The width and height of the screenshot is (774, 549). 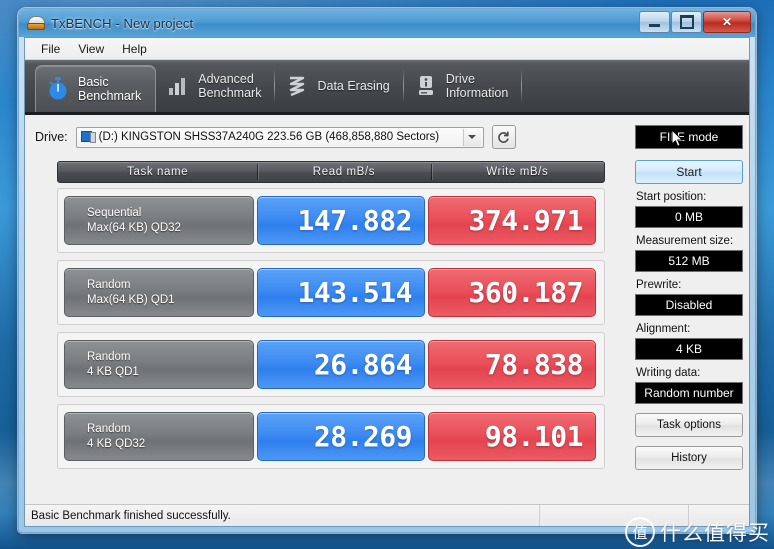 I want to click on file-mode-indicator: FILE mode, so click(x=689, y=137).